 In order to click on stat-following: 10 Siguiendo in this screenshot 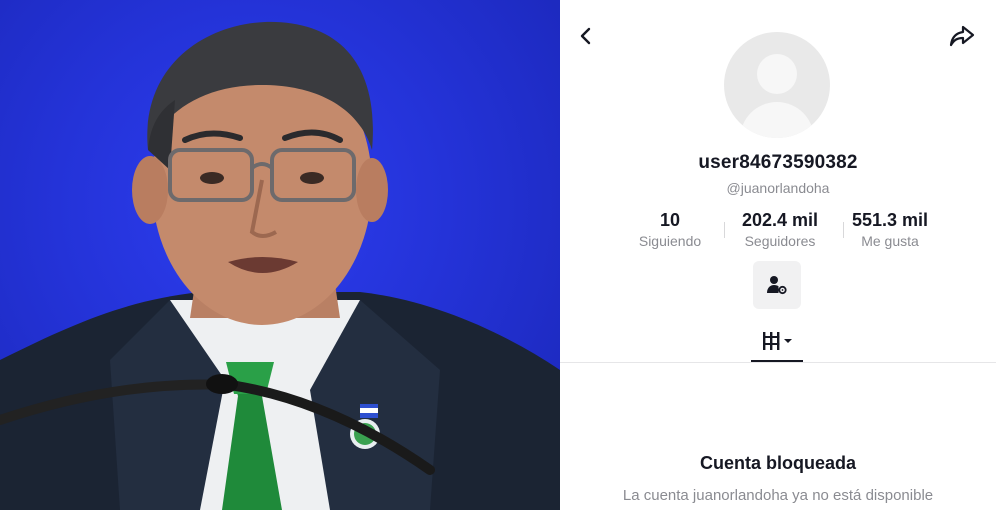, I will do `click(670, 231)`.